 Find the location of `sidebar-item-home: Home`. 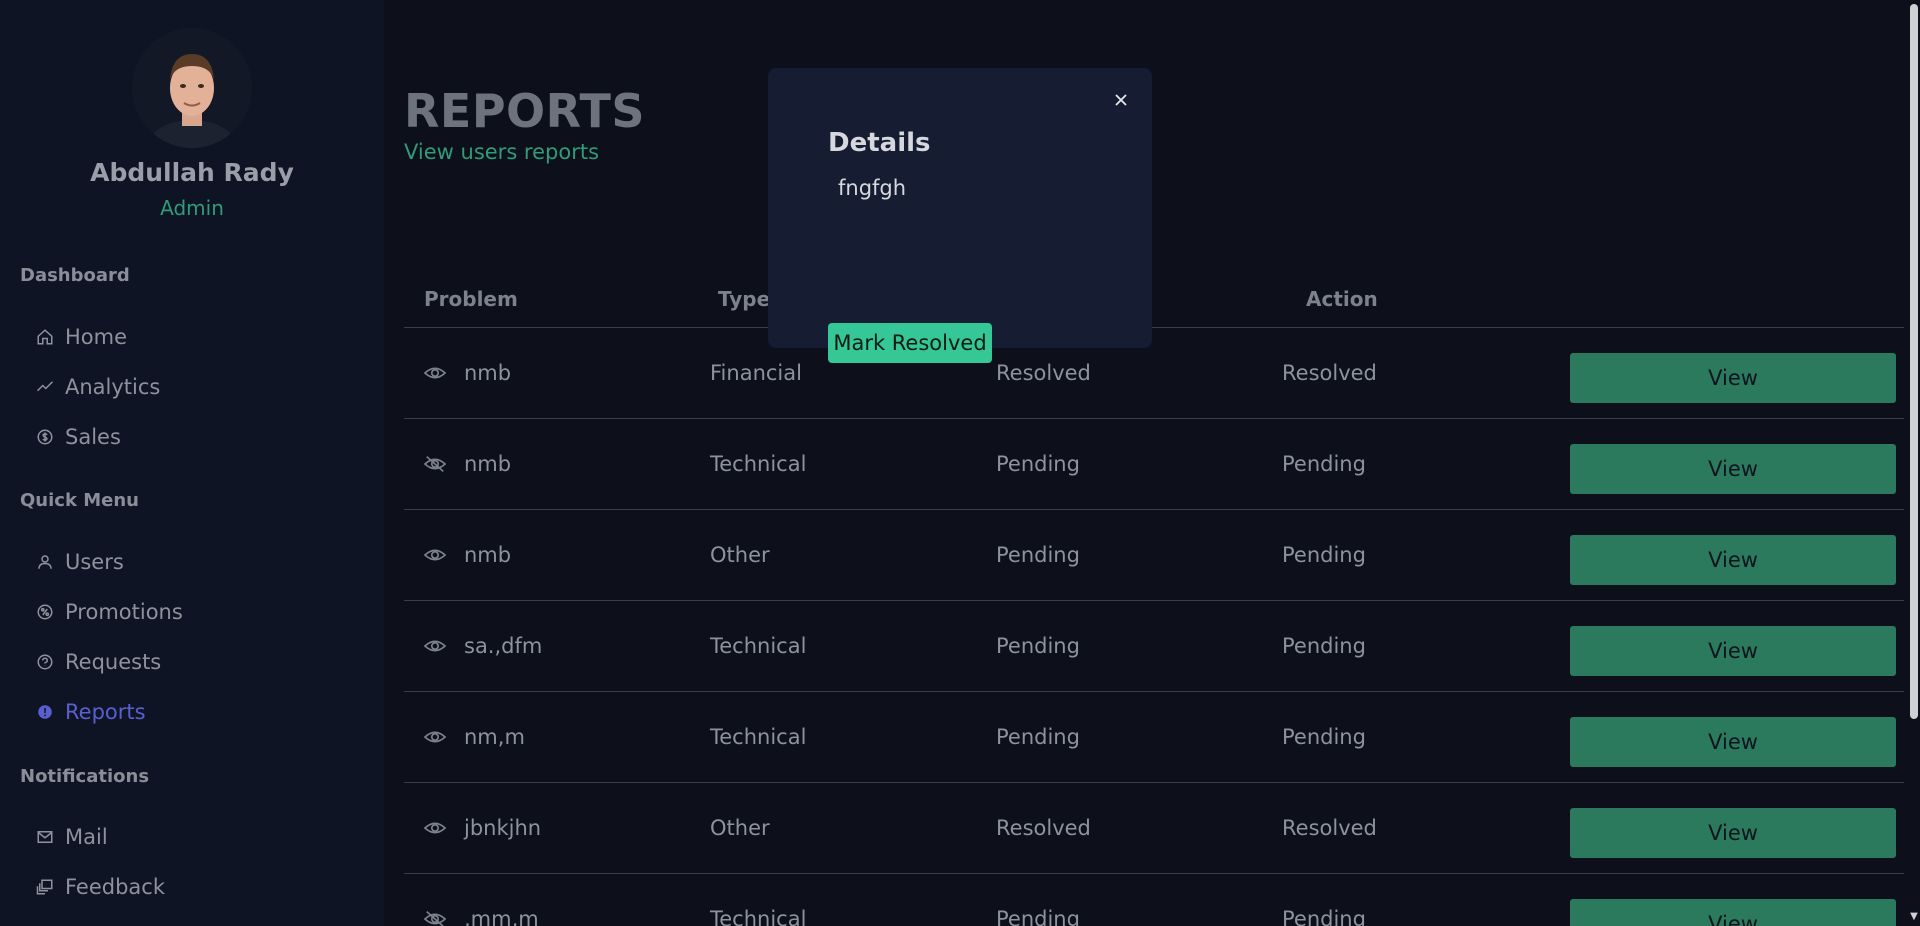

sidebar-item-home: Home is located at coordinates (81, 337).